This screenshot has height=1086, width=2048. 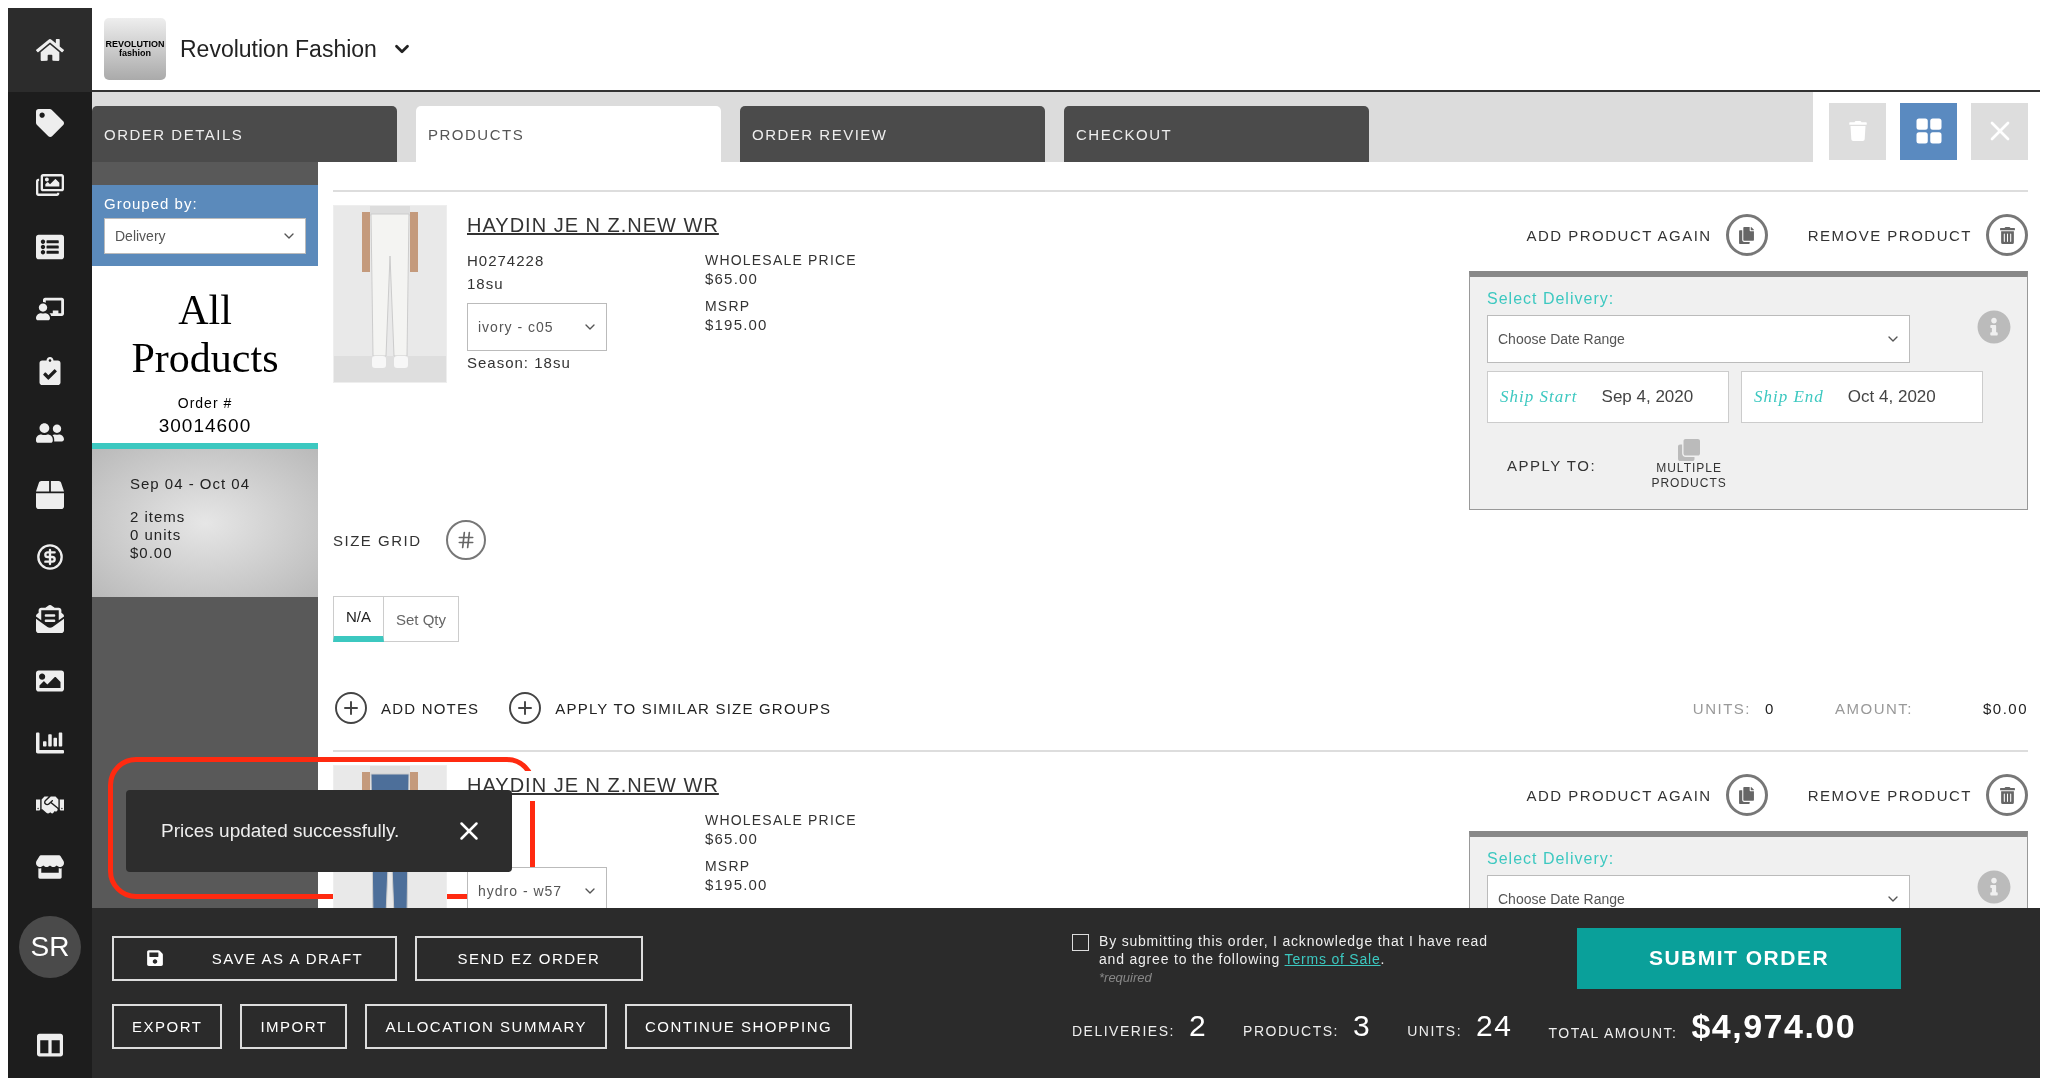 I want to click on save-draft-button: SAVE AS A DRAFT, so click(x=254, y=958).